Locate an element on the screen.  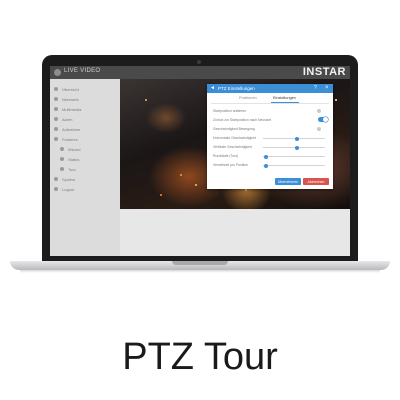
tour-icon is located at coordinates (62, 169).